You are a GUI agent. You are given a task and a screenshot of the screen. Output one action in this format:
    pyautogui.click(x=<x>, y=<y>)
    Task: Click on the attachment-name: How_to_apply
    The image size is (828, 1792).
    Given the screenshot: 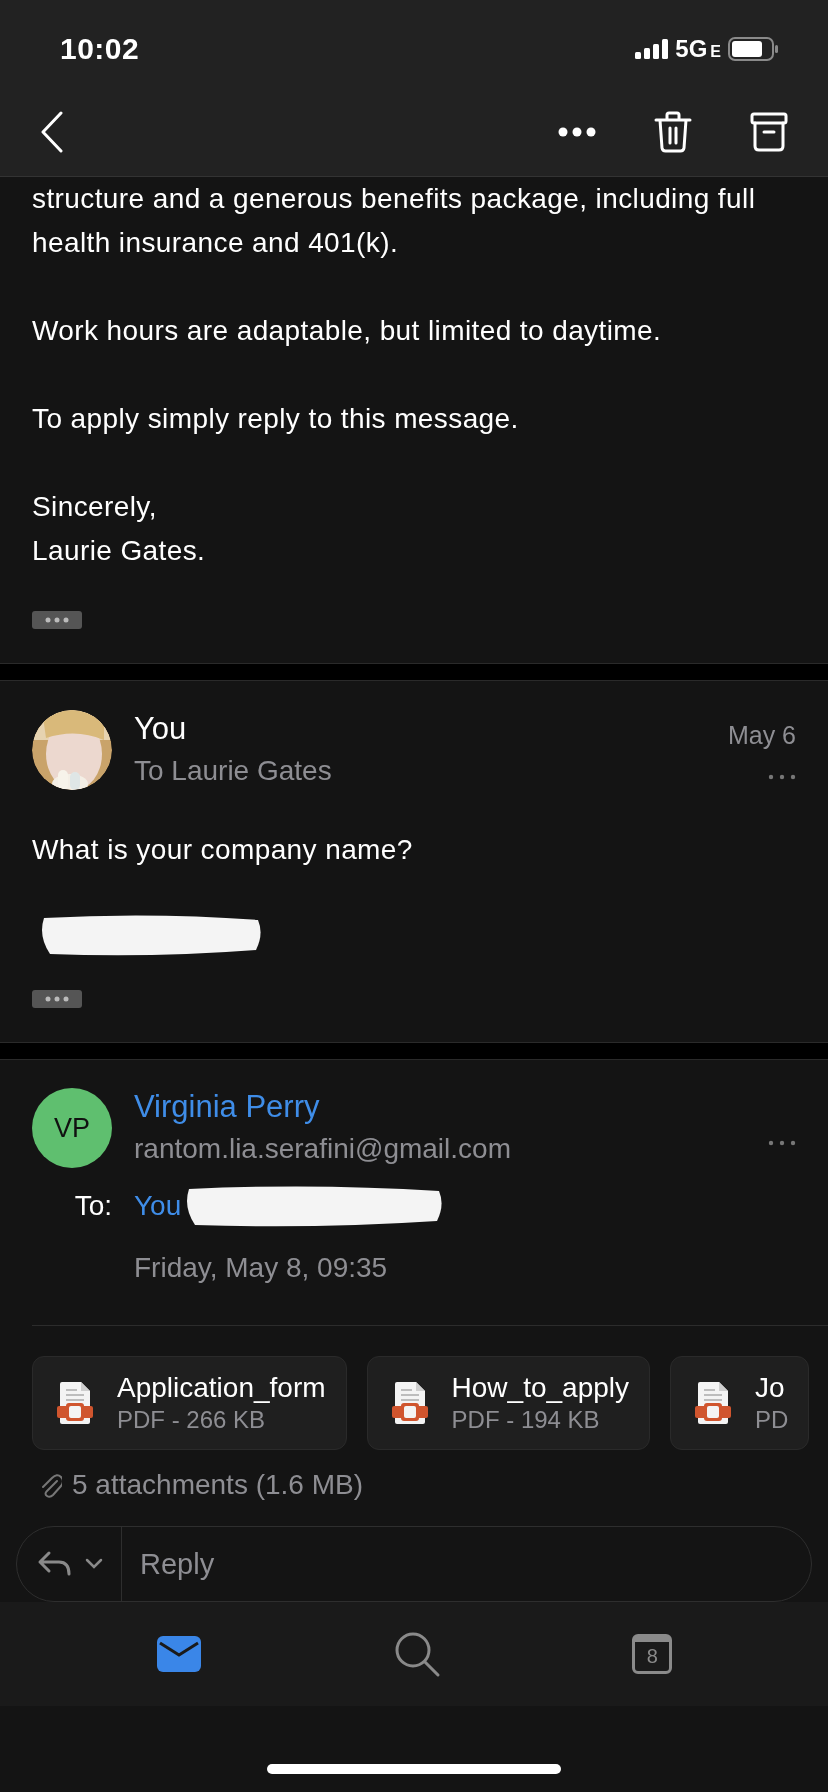 What is the action you would take?
    pyautogui.click(x=540, y=1388)
    